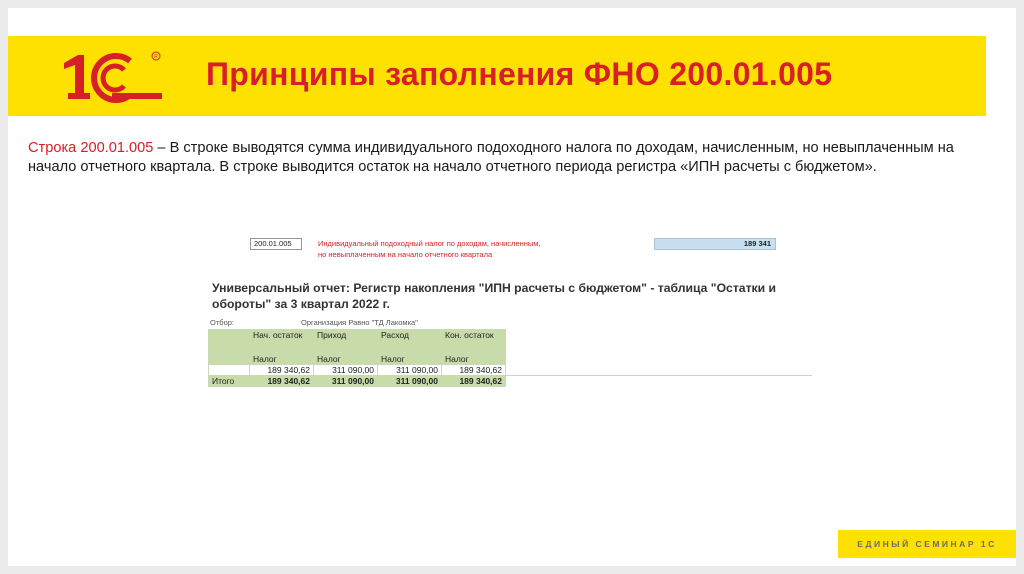  What do you see at coordinates (301, 304) in the screenshot?
I see `report-title-line-2: обороты" за 3 квартал 2022 г.` at bounding box center [301, 304].